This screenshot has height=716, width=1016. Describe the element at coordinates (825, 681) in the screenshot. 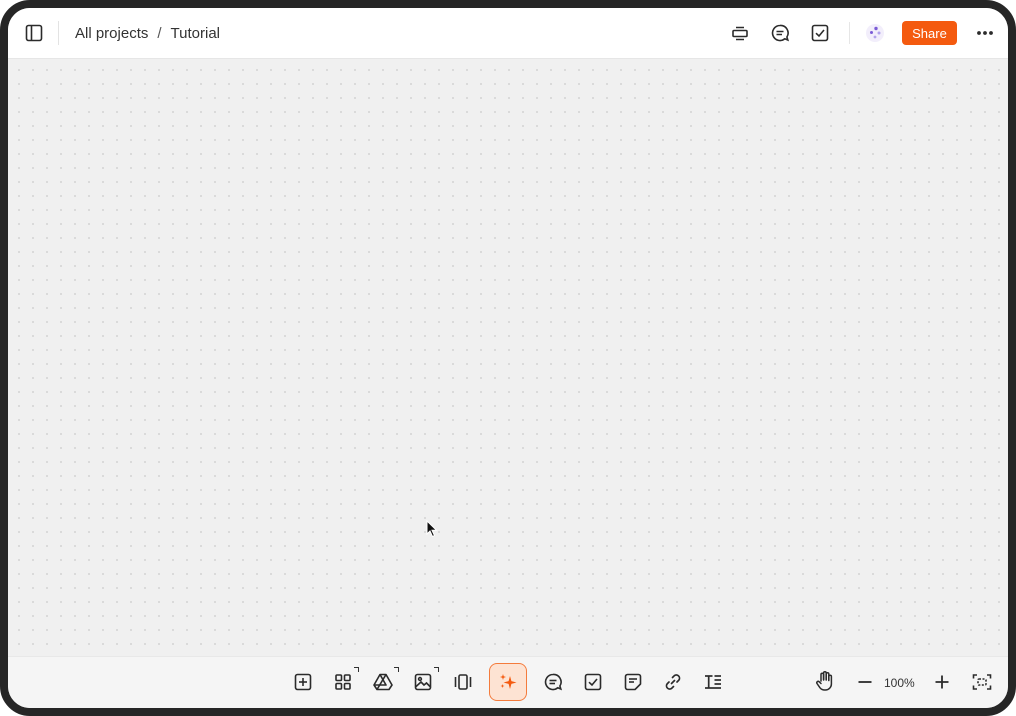

I see `hand-icon` at that location.